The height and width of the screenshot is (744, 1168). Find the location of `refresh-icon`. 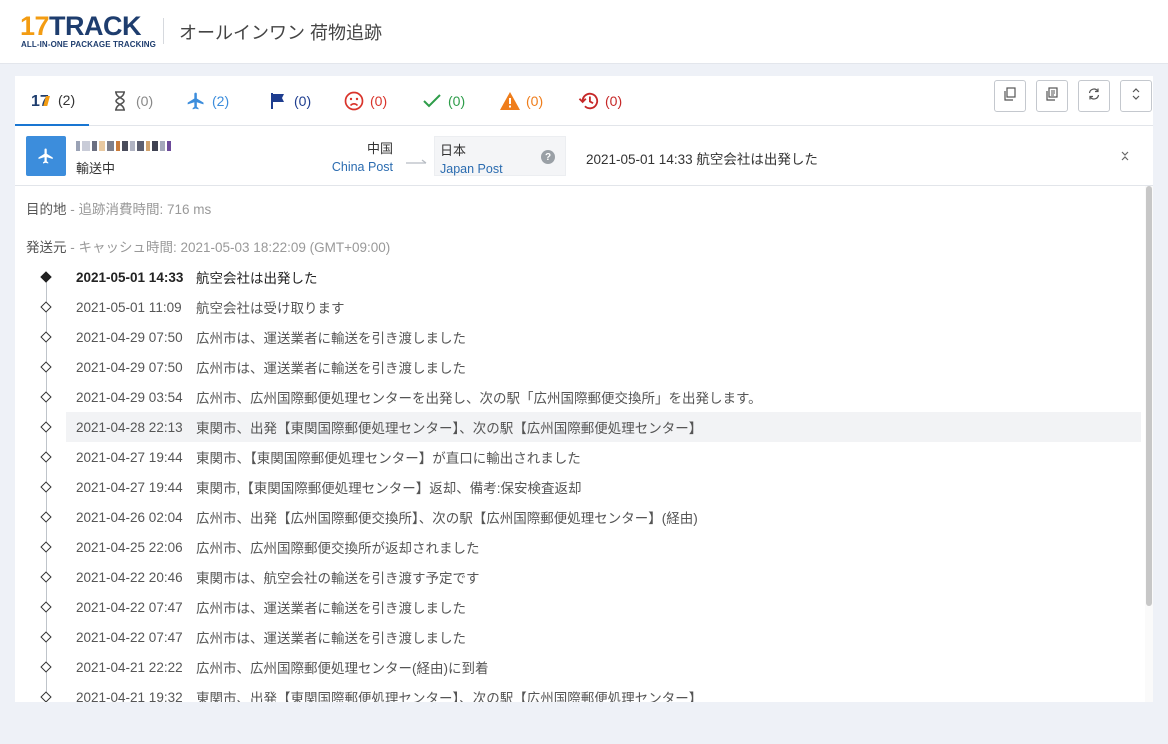

refresh-icon is located at coordinates (1094, 96).